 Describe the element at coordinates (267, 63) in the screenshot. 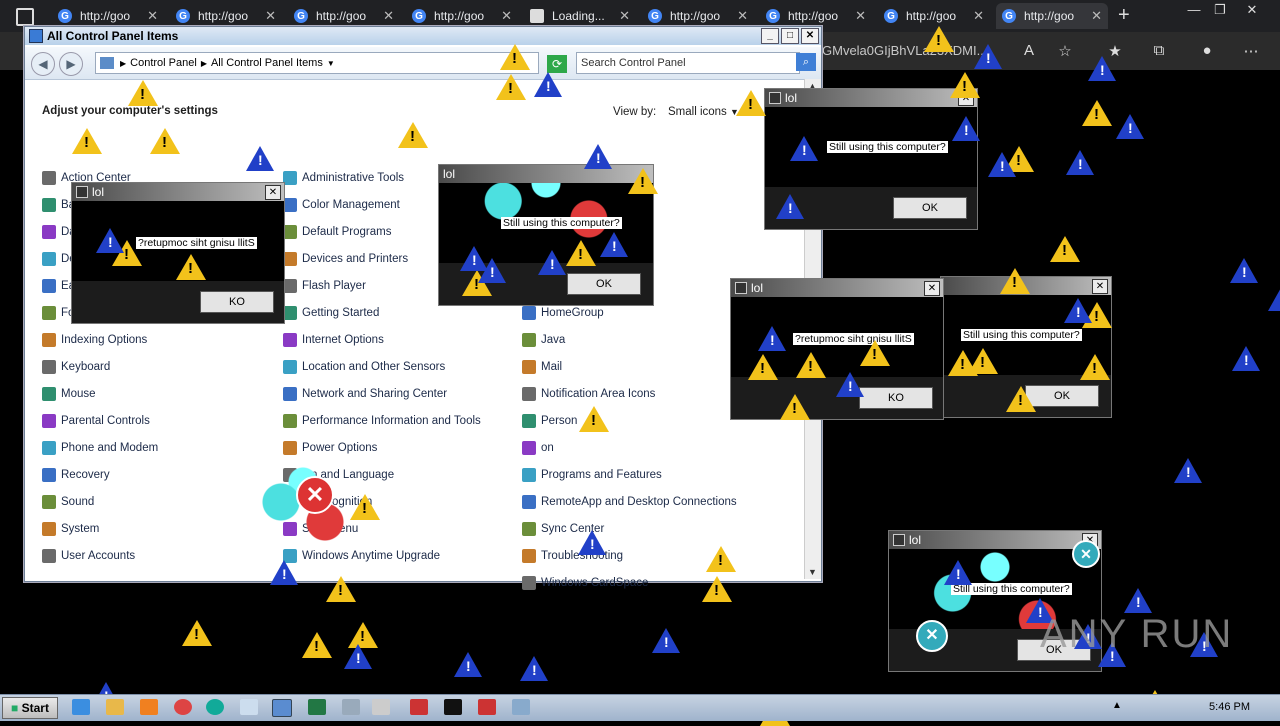

I see `breadcrumb-all-items: All Control Panel Items` at that location.